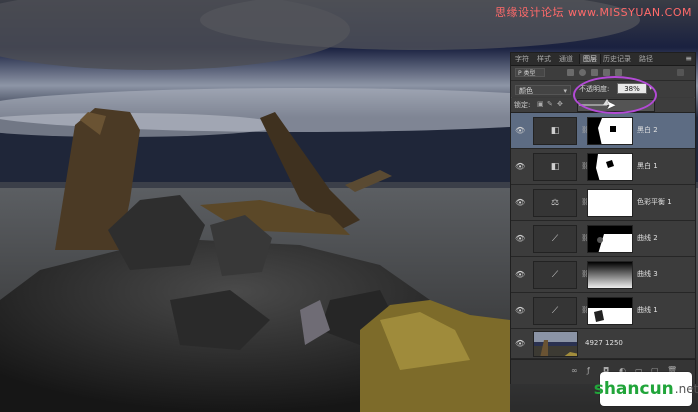 The image size is (698, 412). What do you see at coordinates (647, 274) in the screenshot?
I see `layer-name: 曲线 3` at bounding box center [647, 274].